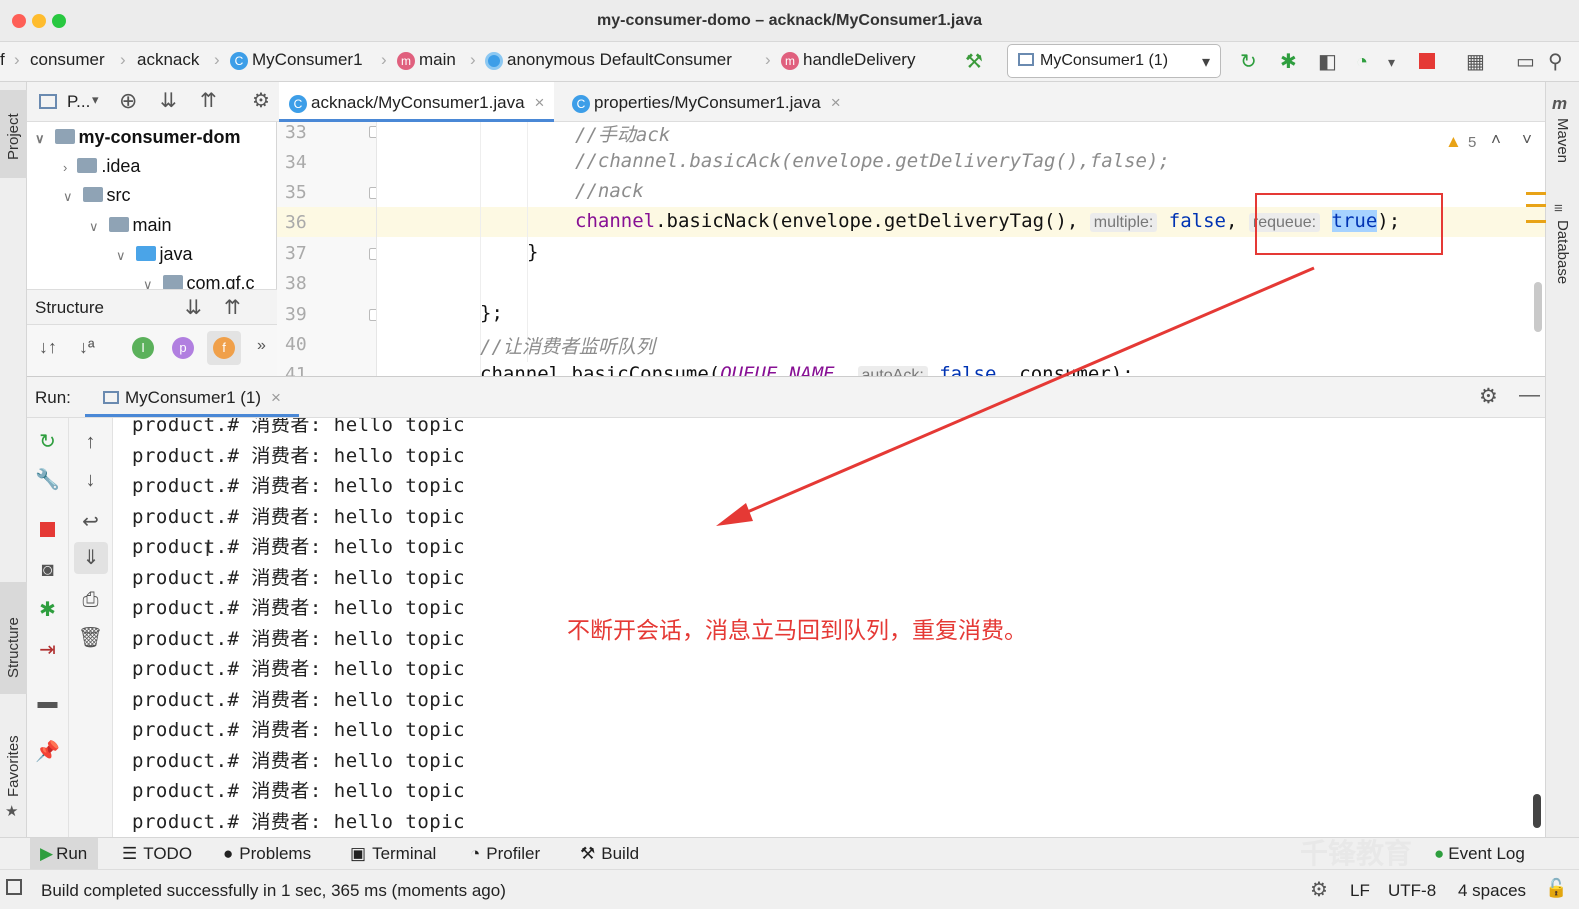  What do you see at coordinates (13, 134) in the screenshot?
I see `project-tool-button: Project` at bounding box center [13, 134].